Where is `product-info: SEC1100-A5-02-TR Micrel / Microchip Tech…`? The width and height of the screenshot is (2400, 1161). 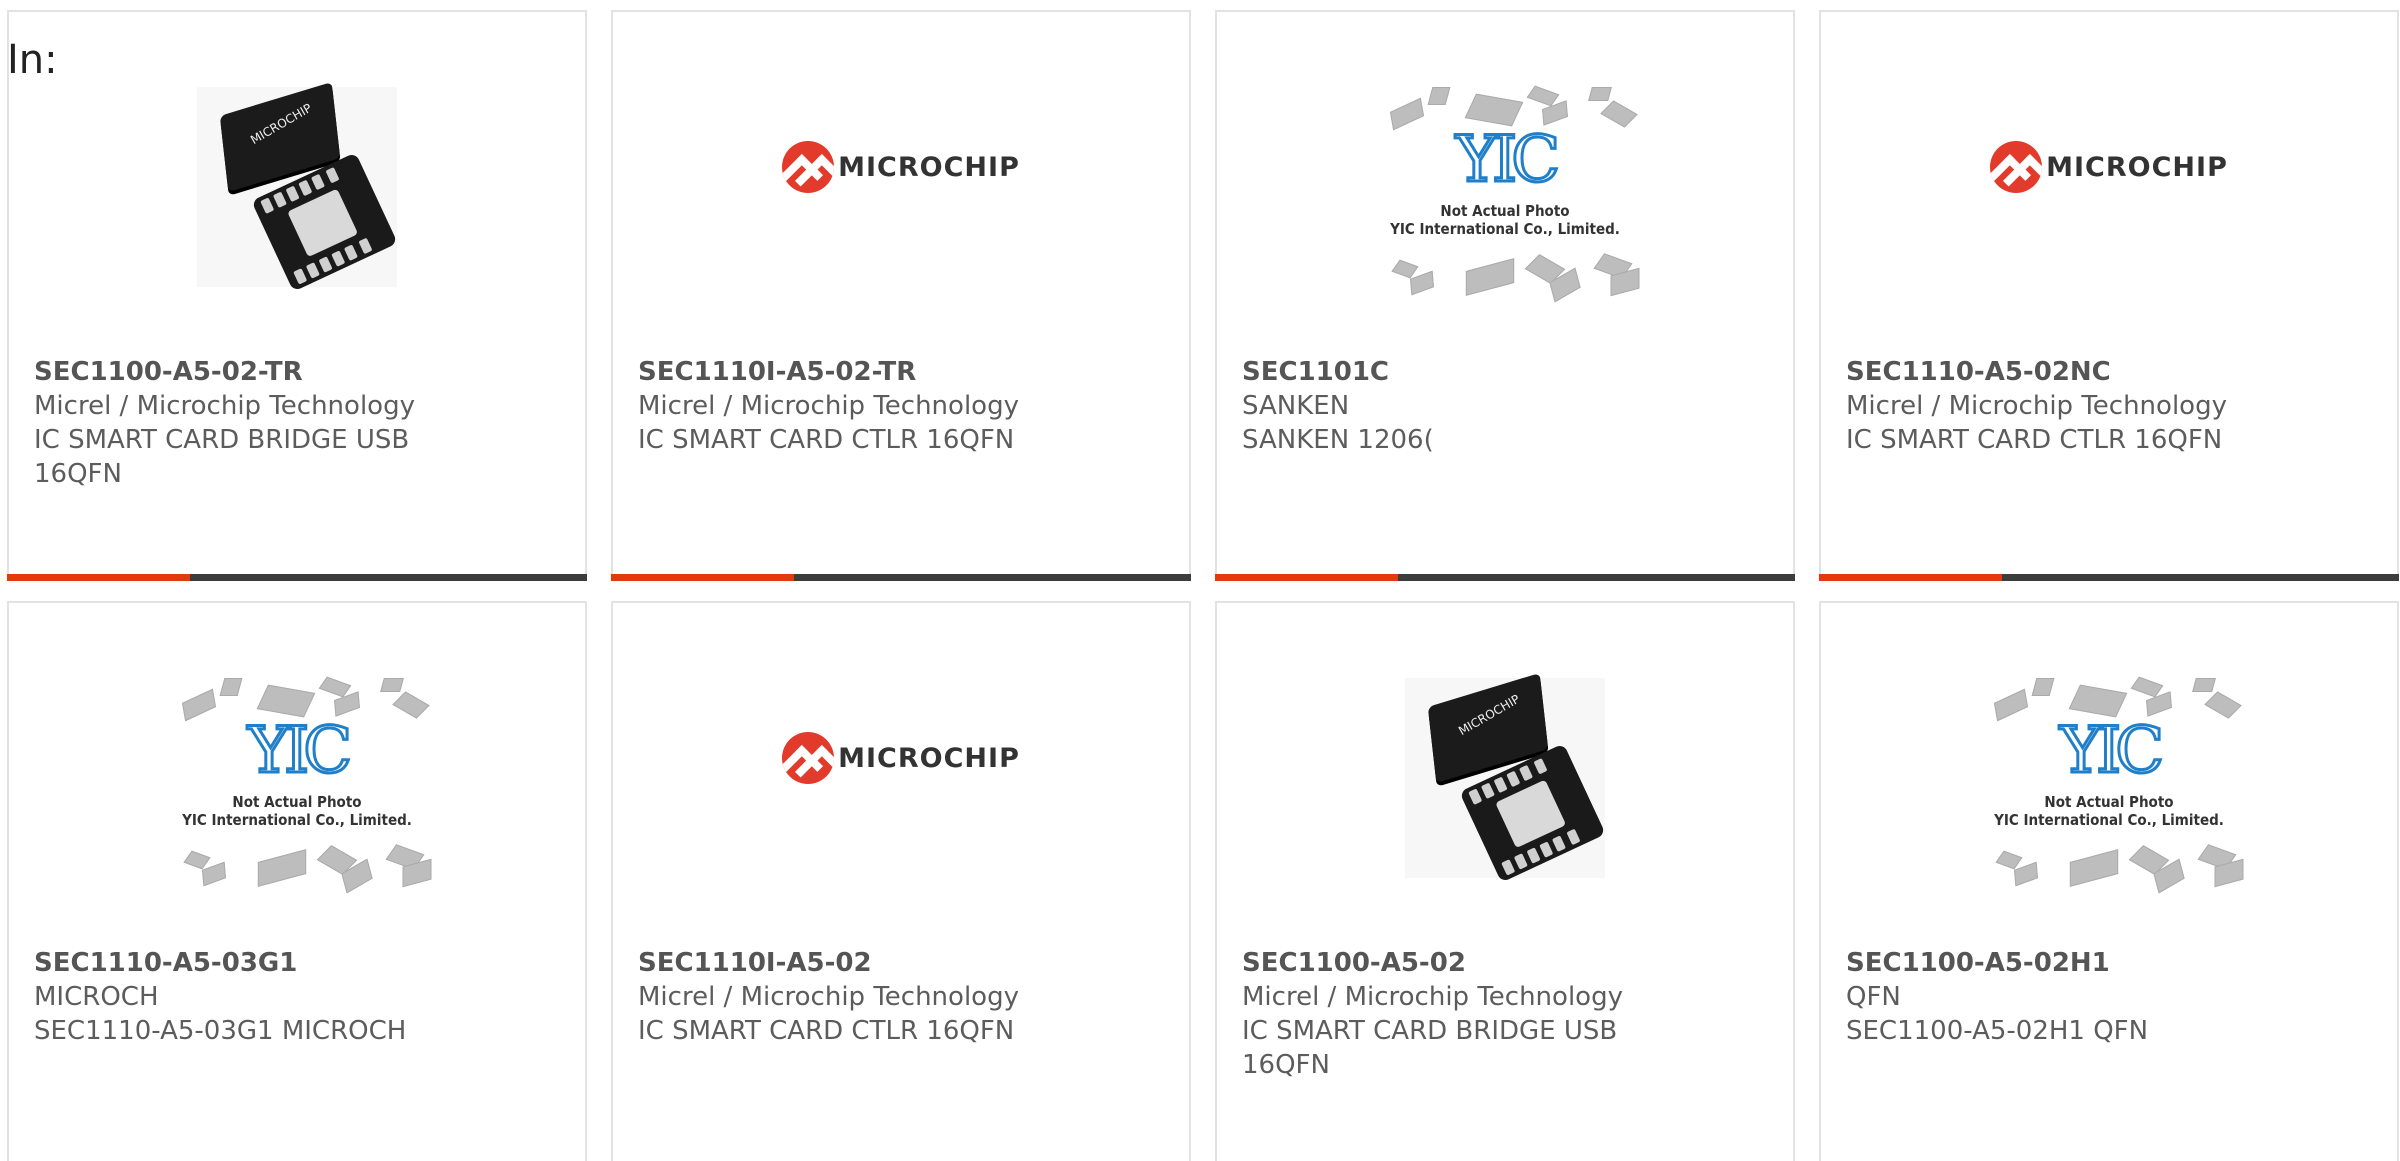 product-info: SEC1100-A5-02-TR Micrel / Microchip Tech… is located at coordinates (244, 423).